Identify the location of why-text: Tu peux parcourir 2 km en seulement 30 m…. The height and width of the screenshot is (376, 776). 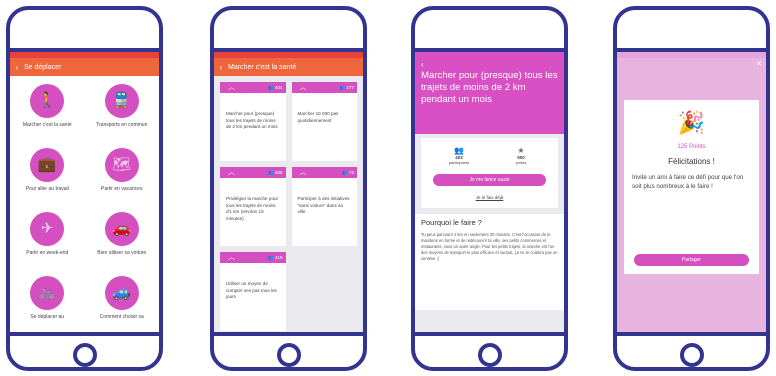
(489, 246).